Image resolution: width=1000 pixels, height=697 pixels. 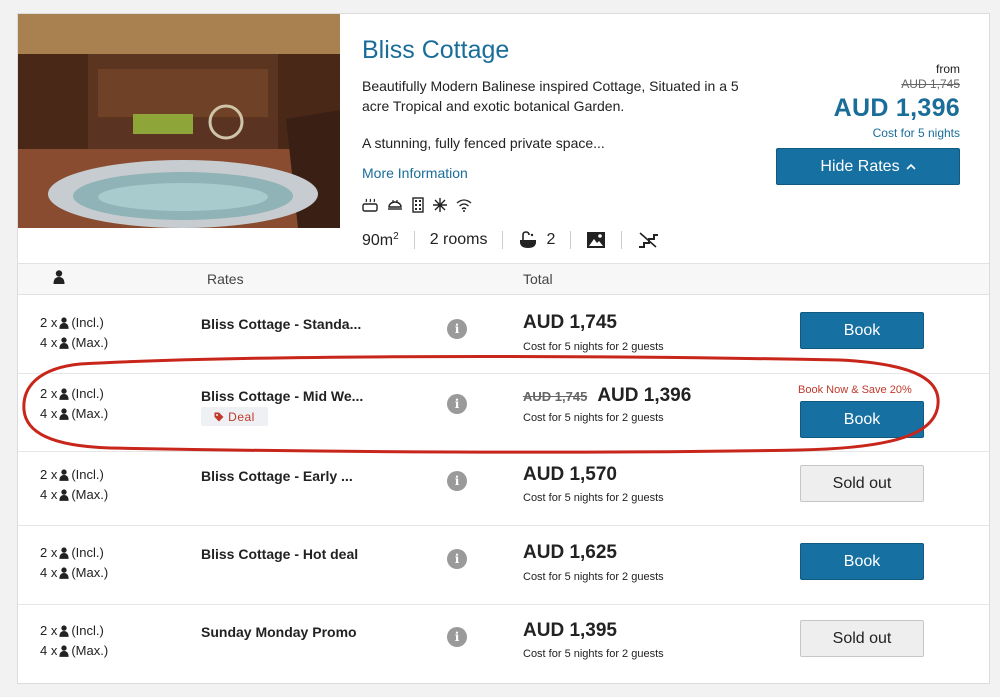 What do you see at coordinates (911, 166) in the screenshot?
I see `chevron-up-icon` at bounding box center [911, 166].